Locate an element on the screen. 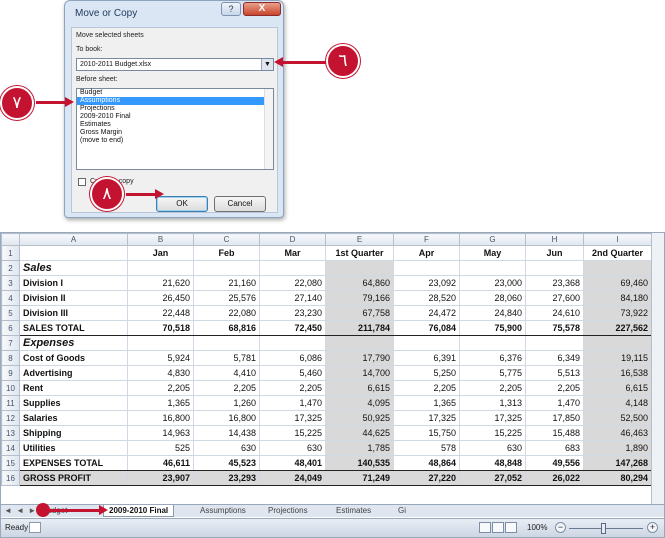 This screenshot has width=665, height=538. zoom-slider-handle is located at coordinates (603, 528).